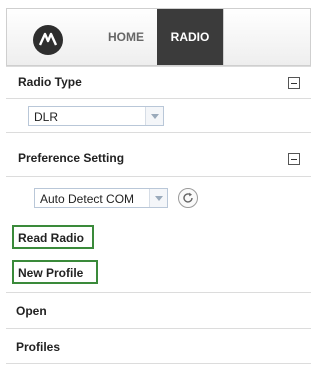  I want to click on refresh-button, so click(188, 198).